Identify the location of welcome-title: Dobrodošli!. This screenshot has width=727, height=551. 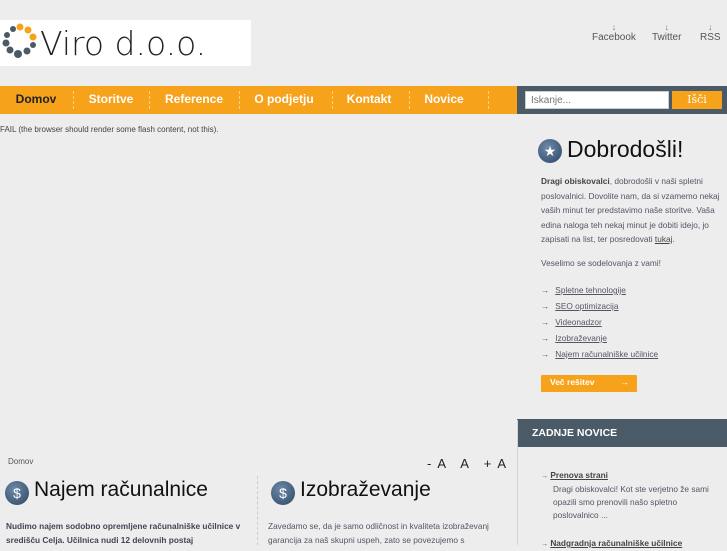
(625, 149).